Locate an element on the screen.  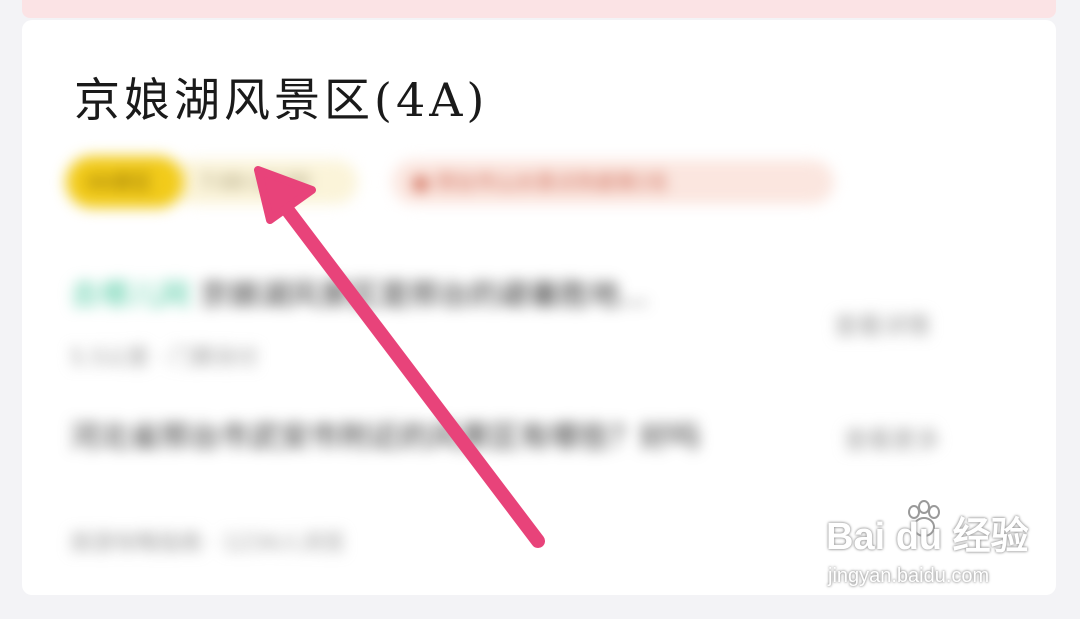
ranking-tag: ● 邢台市山水景点热度第2名 is located at coordinates (613, 182).